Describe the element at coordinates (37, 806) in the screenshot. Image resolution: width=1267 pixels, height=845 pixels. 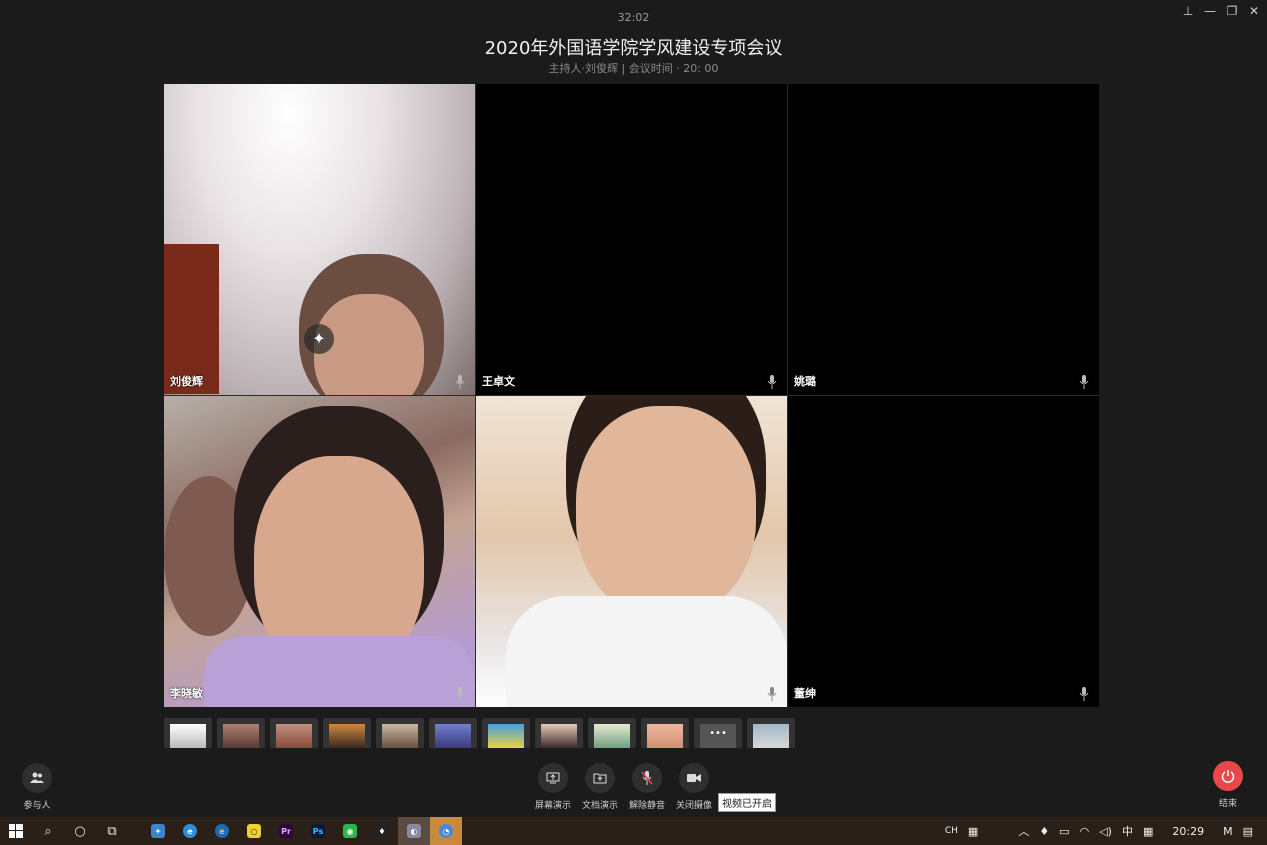
I see `participants-label: 参与人` at that location.